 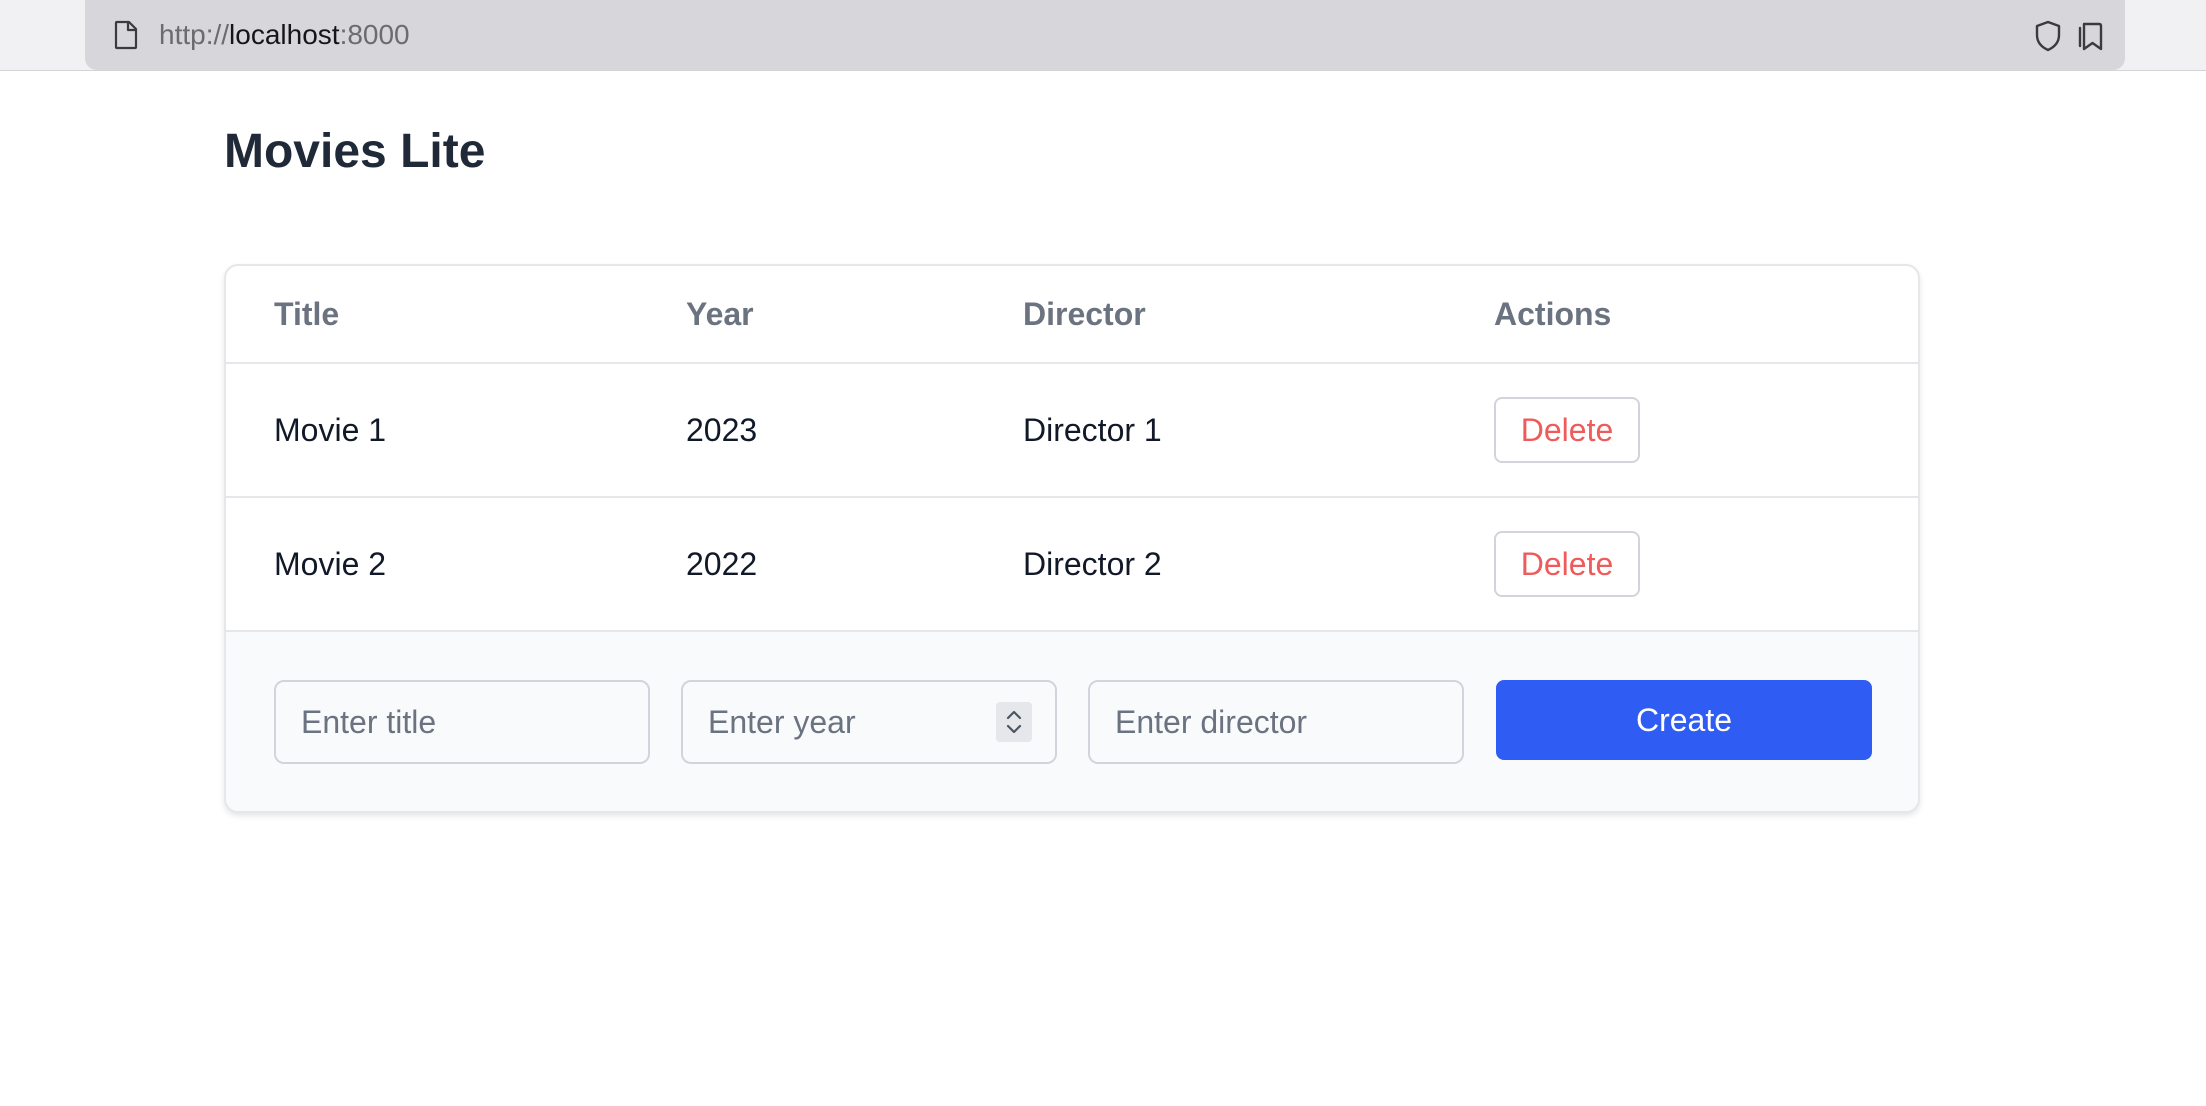 What do you see at coordinates (1553, 313) in the screenshot?
I see `column-header-actions: Actions` at bounding box center [1553, 313].